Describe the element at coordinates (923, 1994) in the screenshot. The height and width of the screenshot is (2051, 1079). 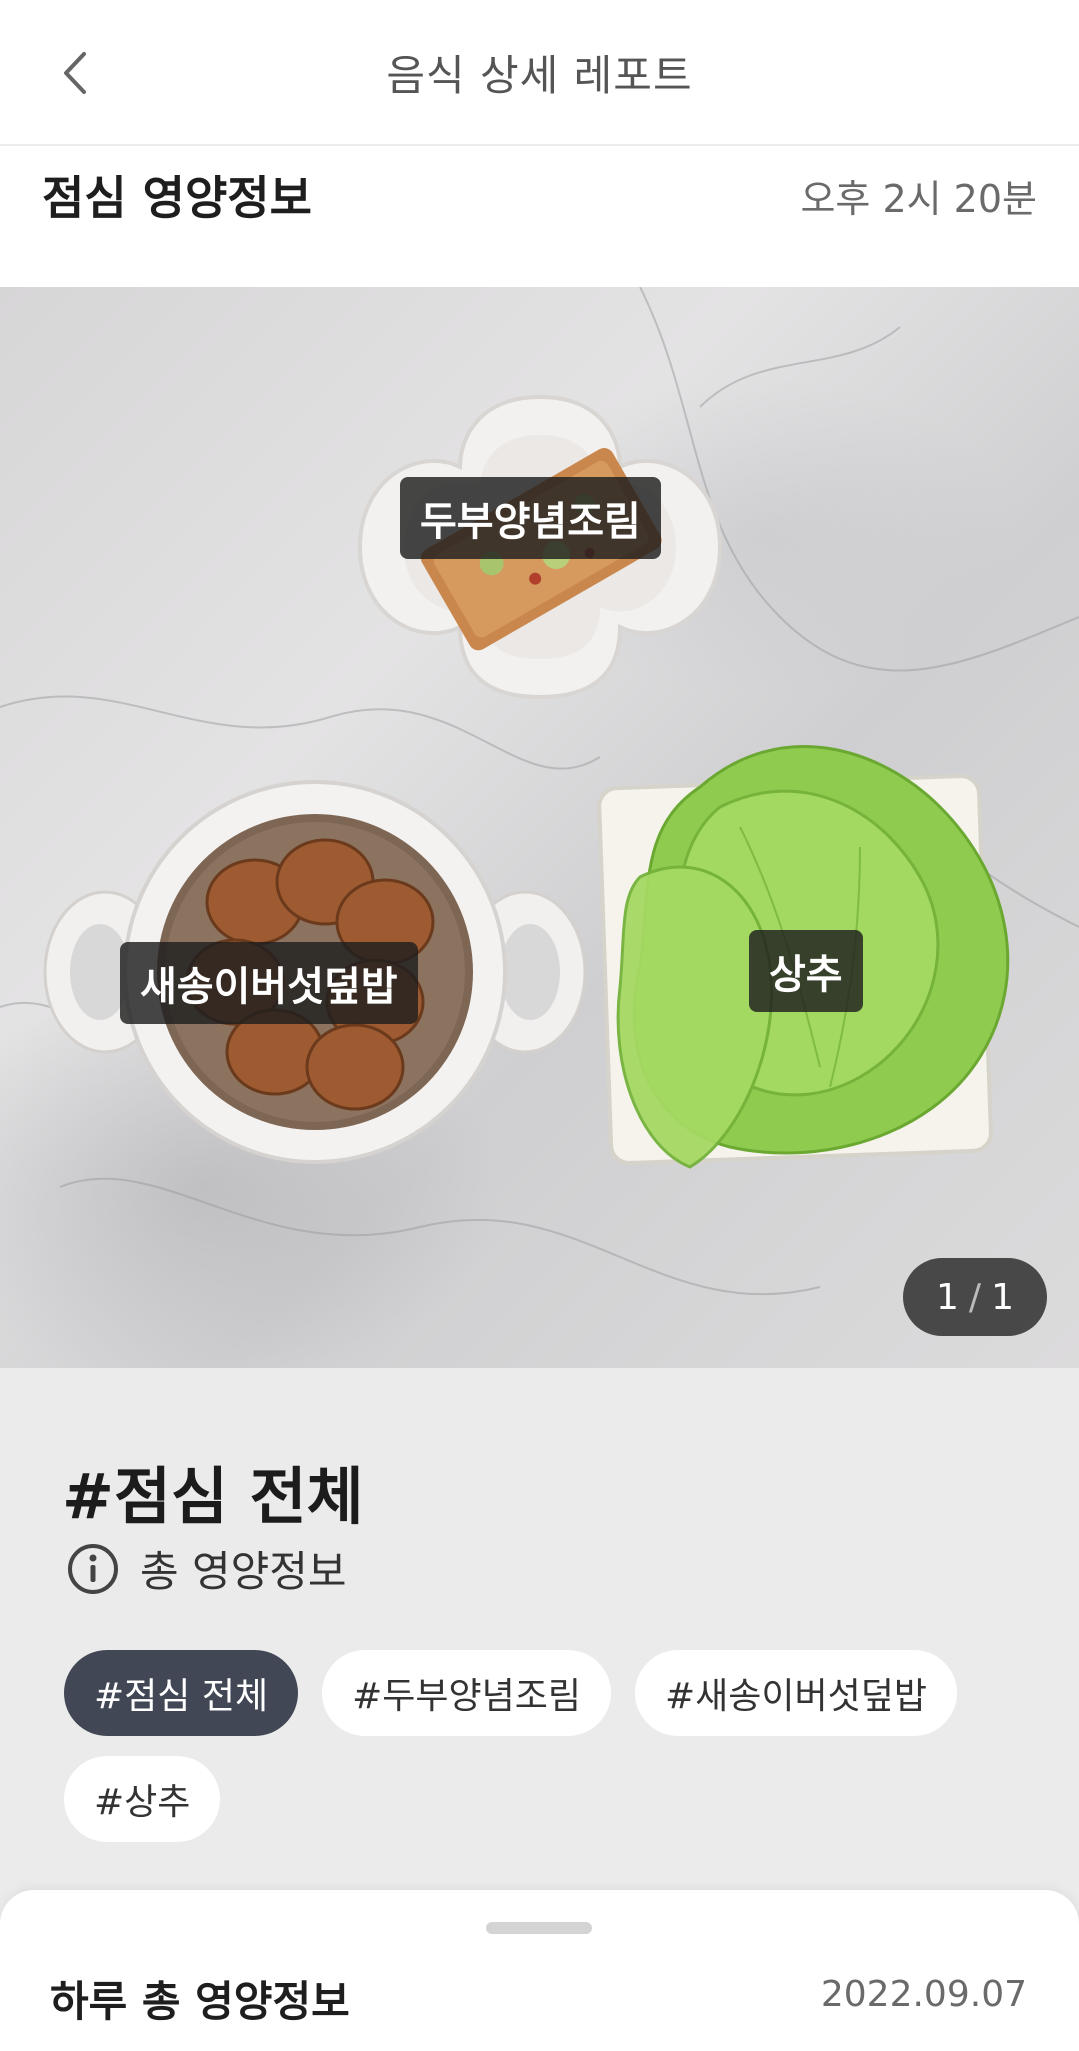
I see `sheet-date: 2022.09.07` at that location.